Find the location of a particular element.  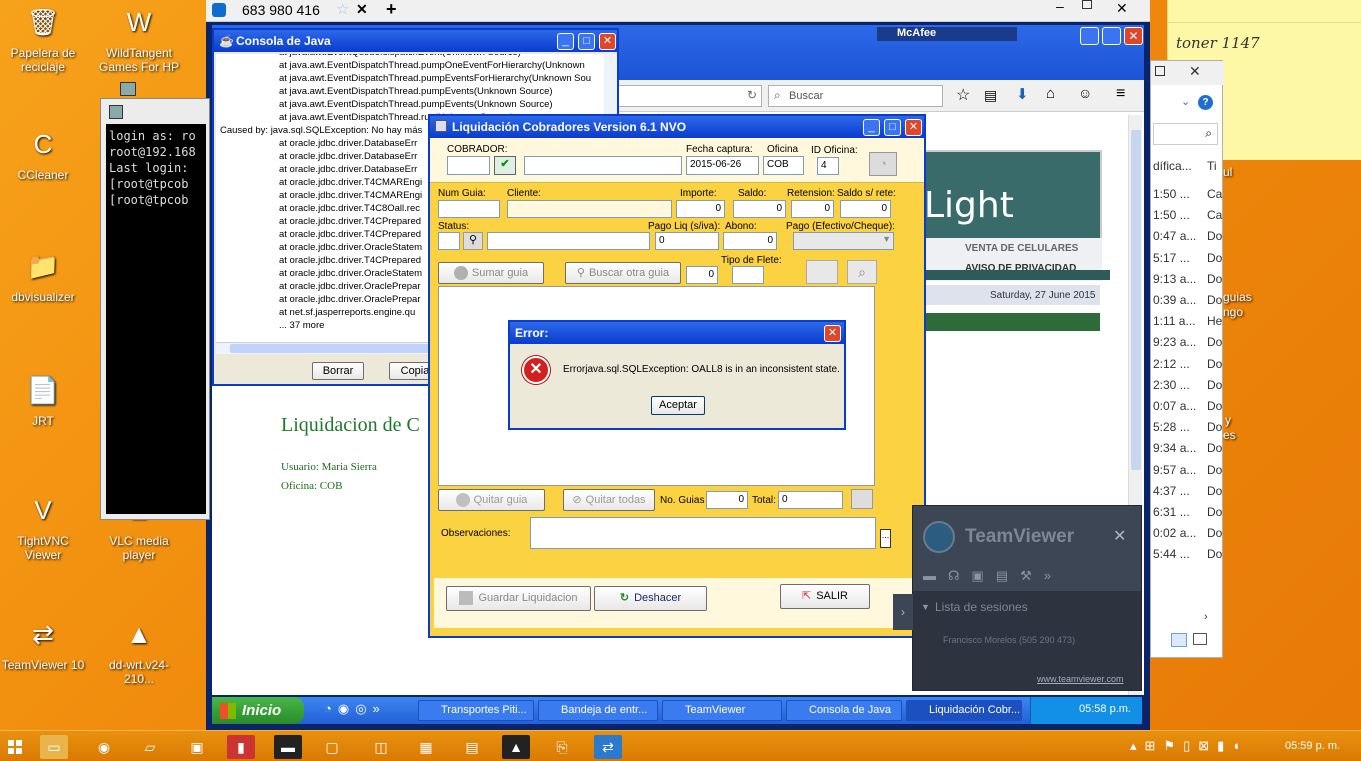

quitar-todas-button: ⊘ Quitar todas is located at coordinates (609, 500).